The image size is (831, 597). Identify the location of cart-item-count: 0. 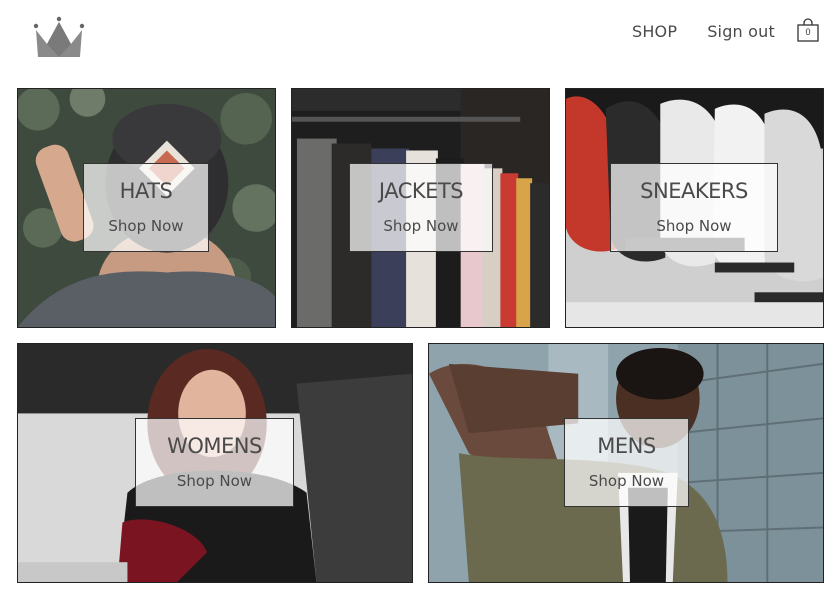
(808, 32).